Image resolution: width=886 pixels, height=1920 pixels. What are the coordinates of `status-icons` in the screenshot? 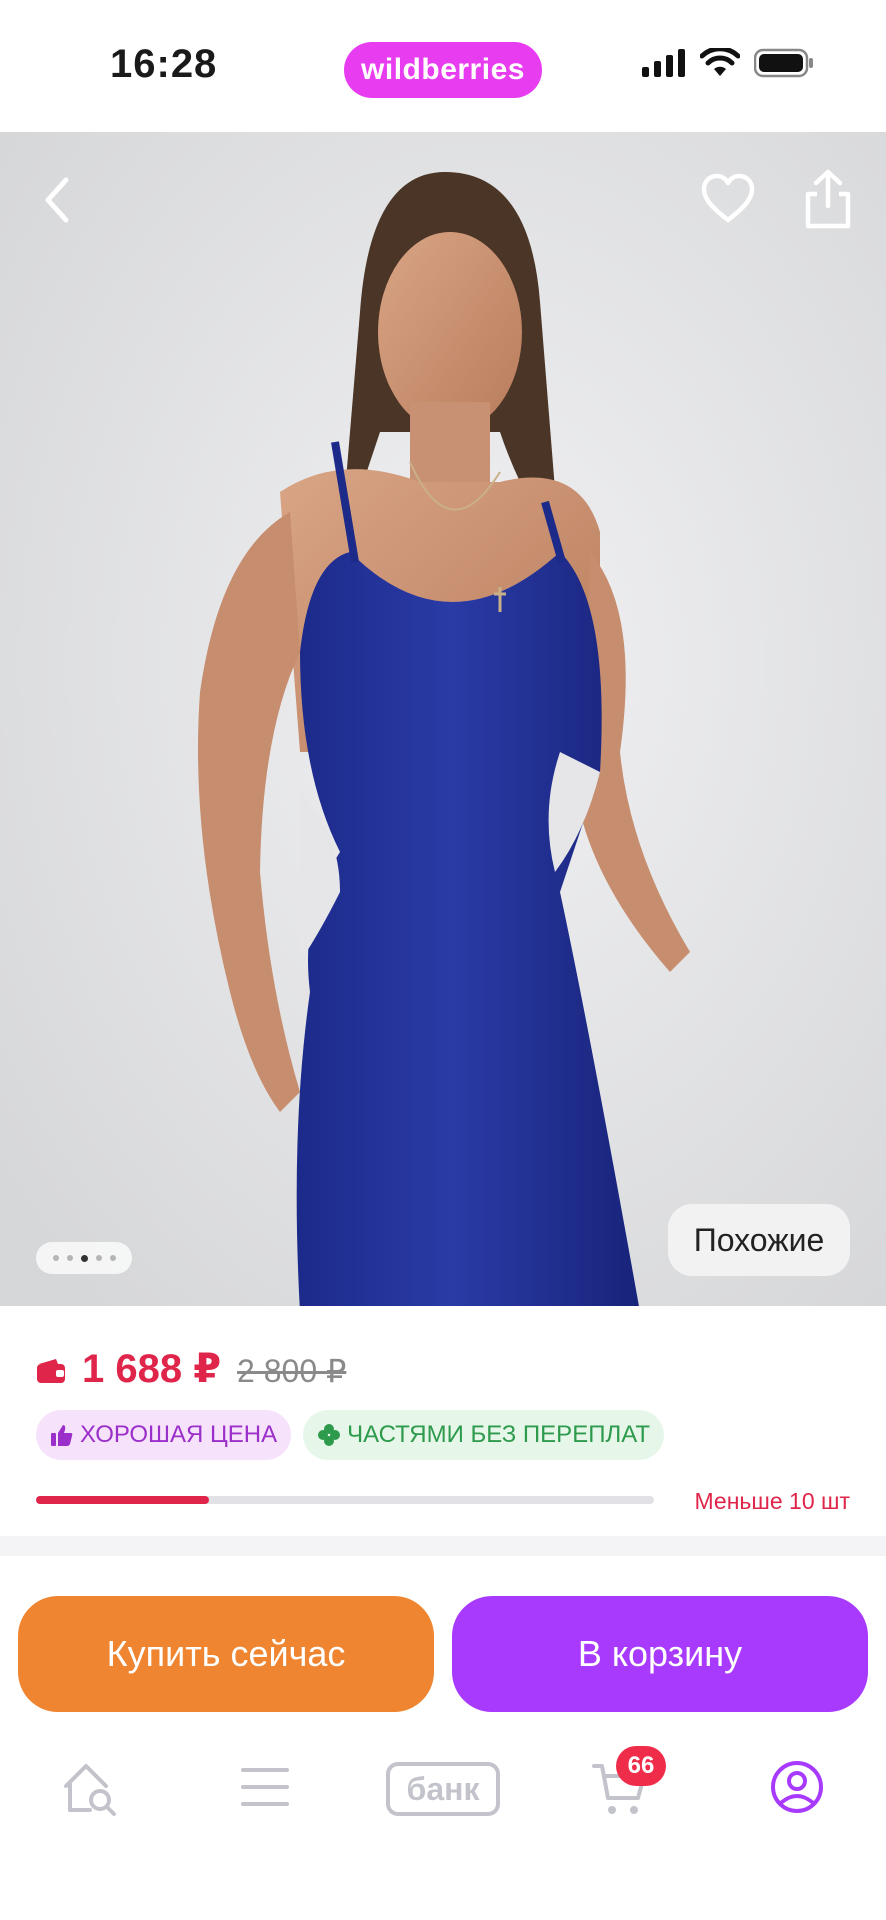 It's located at (728, 63).